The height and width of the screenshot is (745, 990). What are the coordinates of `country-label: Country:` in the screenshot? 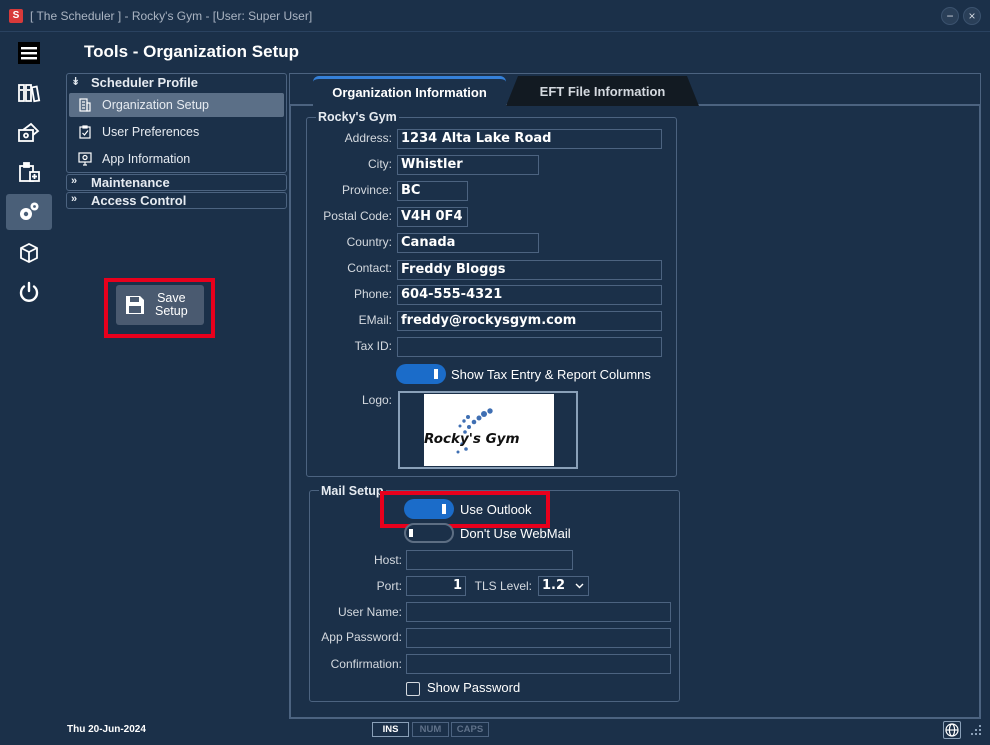 It's located at (369, 242).